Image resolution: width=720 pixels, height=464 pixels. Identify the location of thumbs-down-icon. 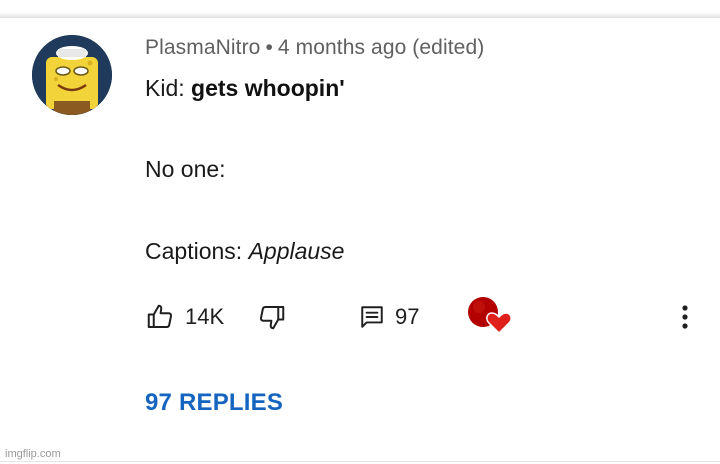
(272, 317).